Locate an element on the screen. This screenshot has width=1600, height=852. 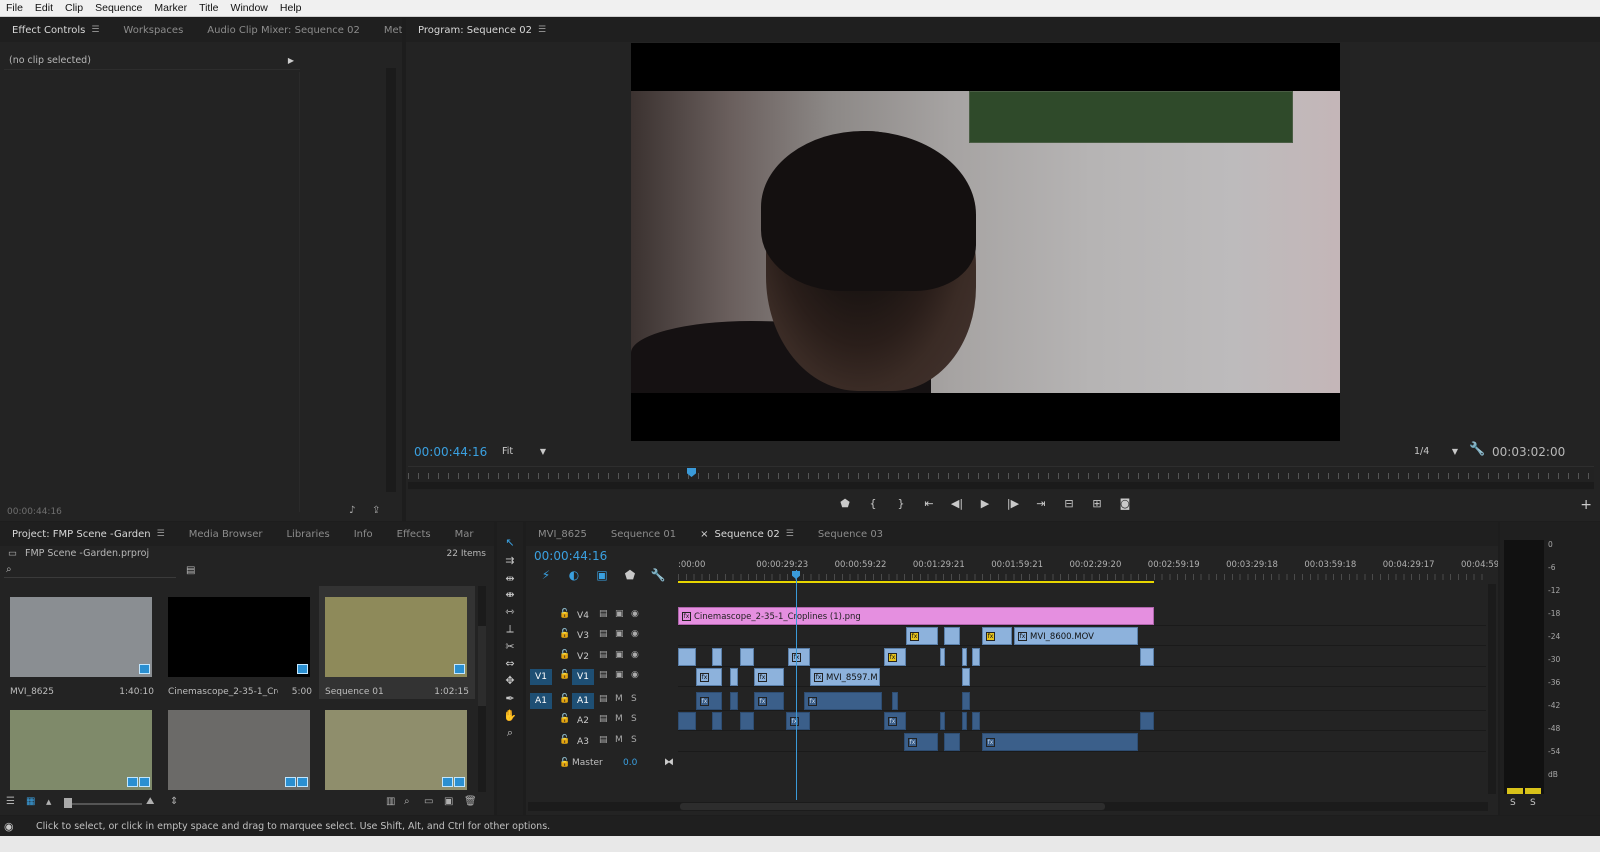
menu-edit: Edit is located at coordinates (44, 8).